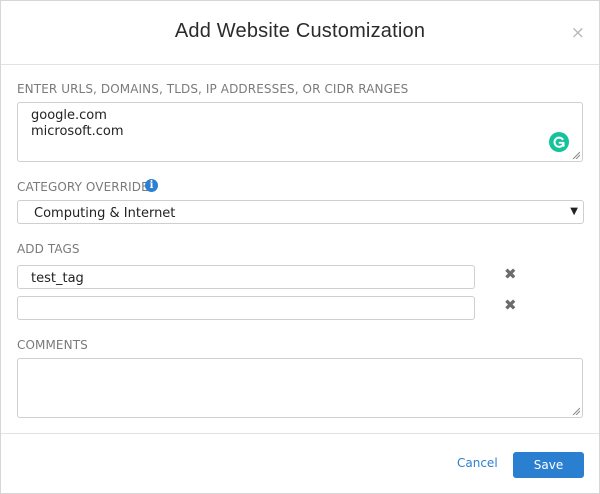 This screenshot has height=494, width=600. Describe the element at coordinates (477, 463) in the screenshot. I see `cancel-button: Cancel` at that location.